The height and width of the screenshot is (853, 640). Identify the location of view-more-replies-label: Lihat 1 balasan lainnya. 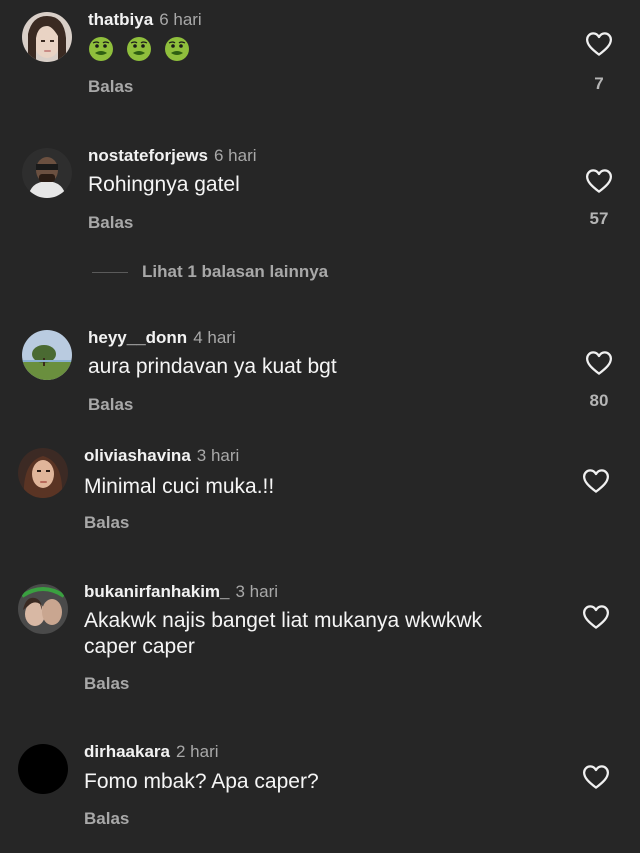
(235, 271).